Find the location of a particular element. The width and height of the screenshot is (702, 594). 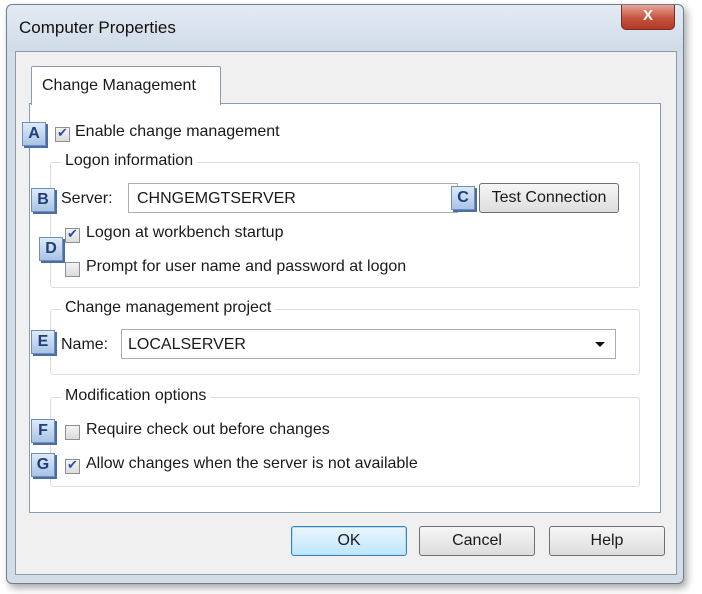

server-label: Server: is located at coordinates (87, 198).